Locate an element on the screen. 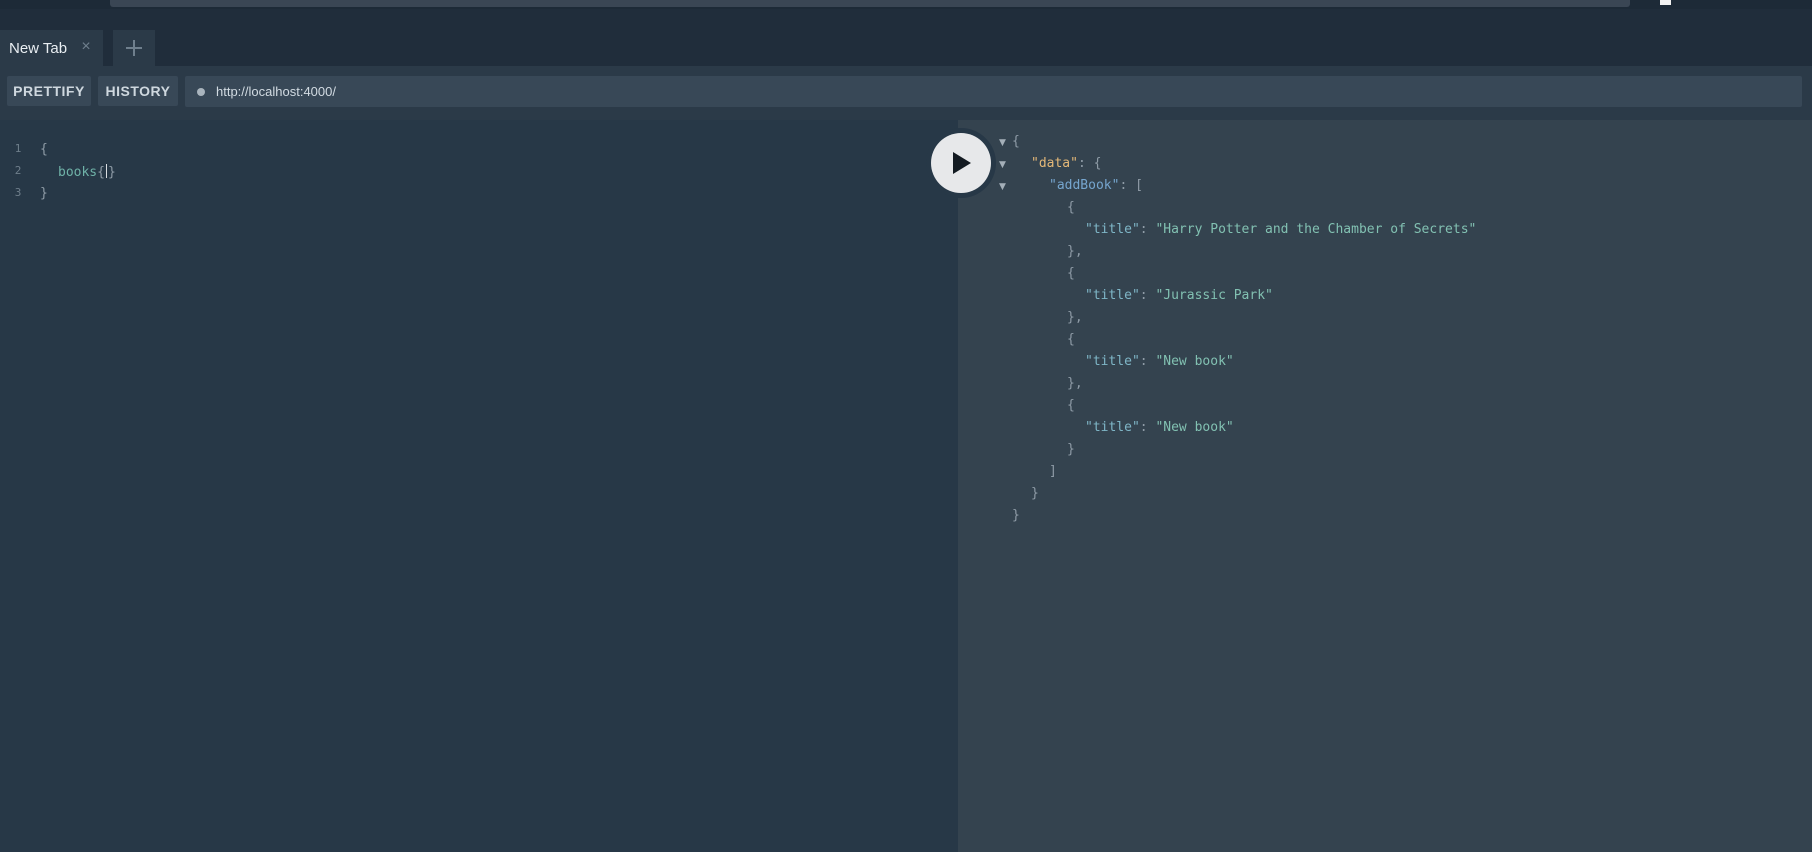  json-string: "Jurassic Park" is located at coordinates (1214, 295).